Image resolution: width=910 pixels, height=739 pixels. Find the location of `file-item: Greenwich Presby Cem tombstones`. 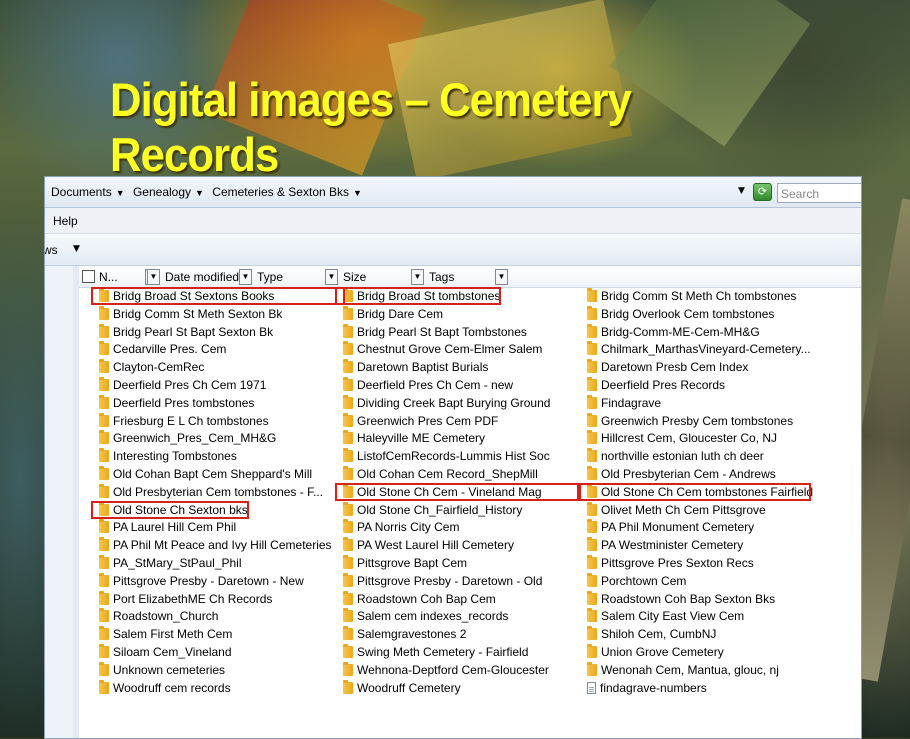

file-item: Greenwich Presby Cem tombstones is located at coordinates (690, 421).